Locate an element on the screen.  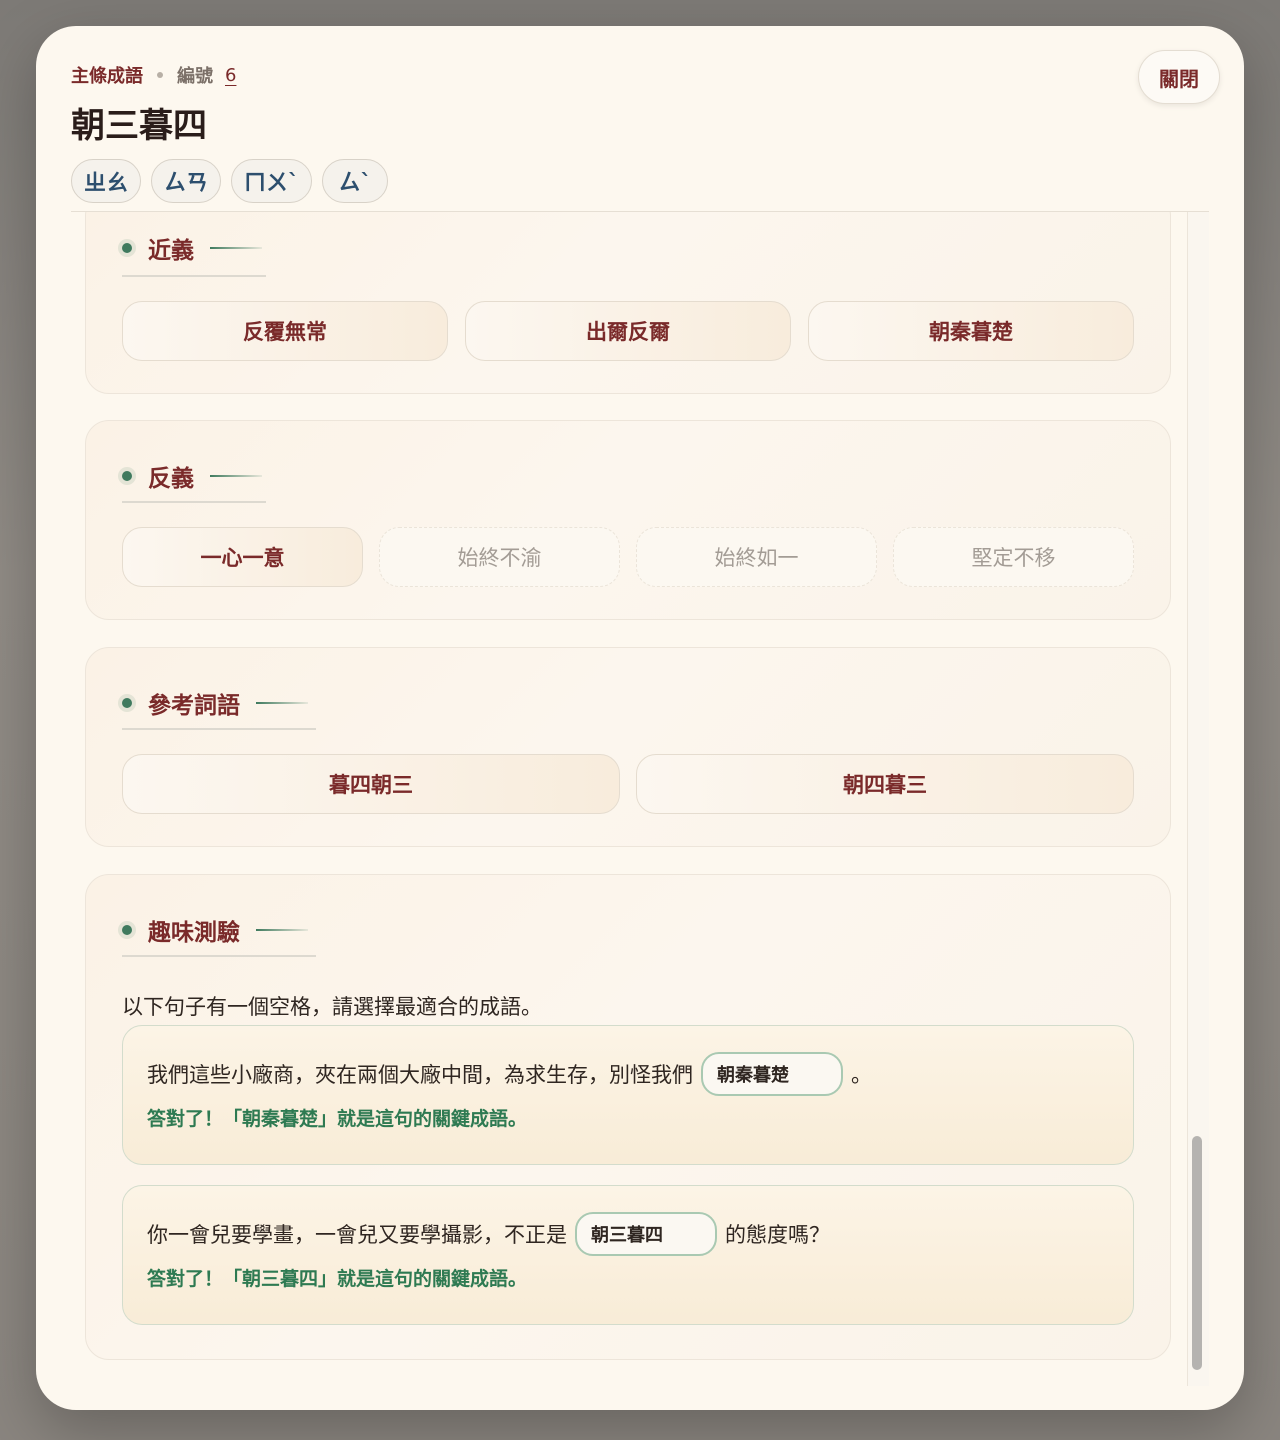
entry-number: 6 is located at coordinates (230, 75).